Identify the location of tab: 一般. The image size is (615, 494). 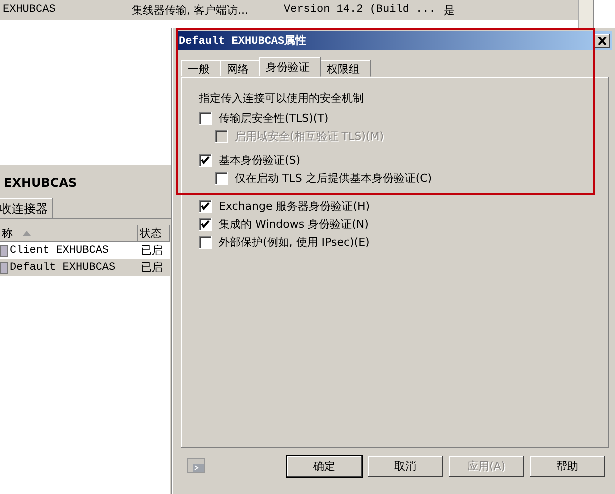
(201, 68).